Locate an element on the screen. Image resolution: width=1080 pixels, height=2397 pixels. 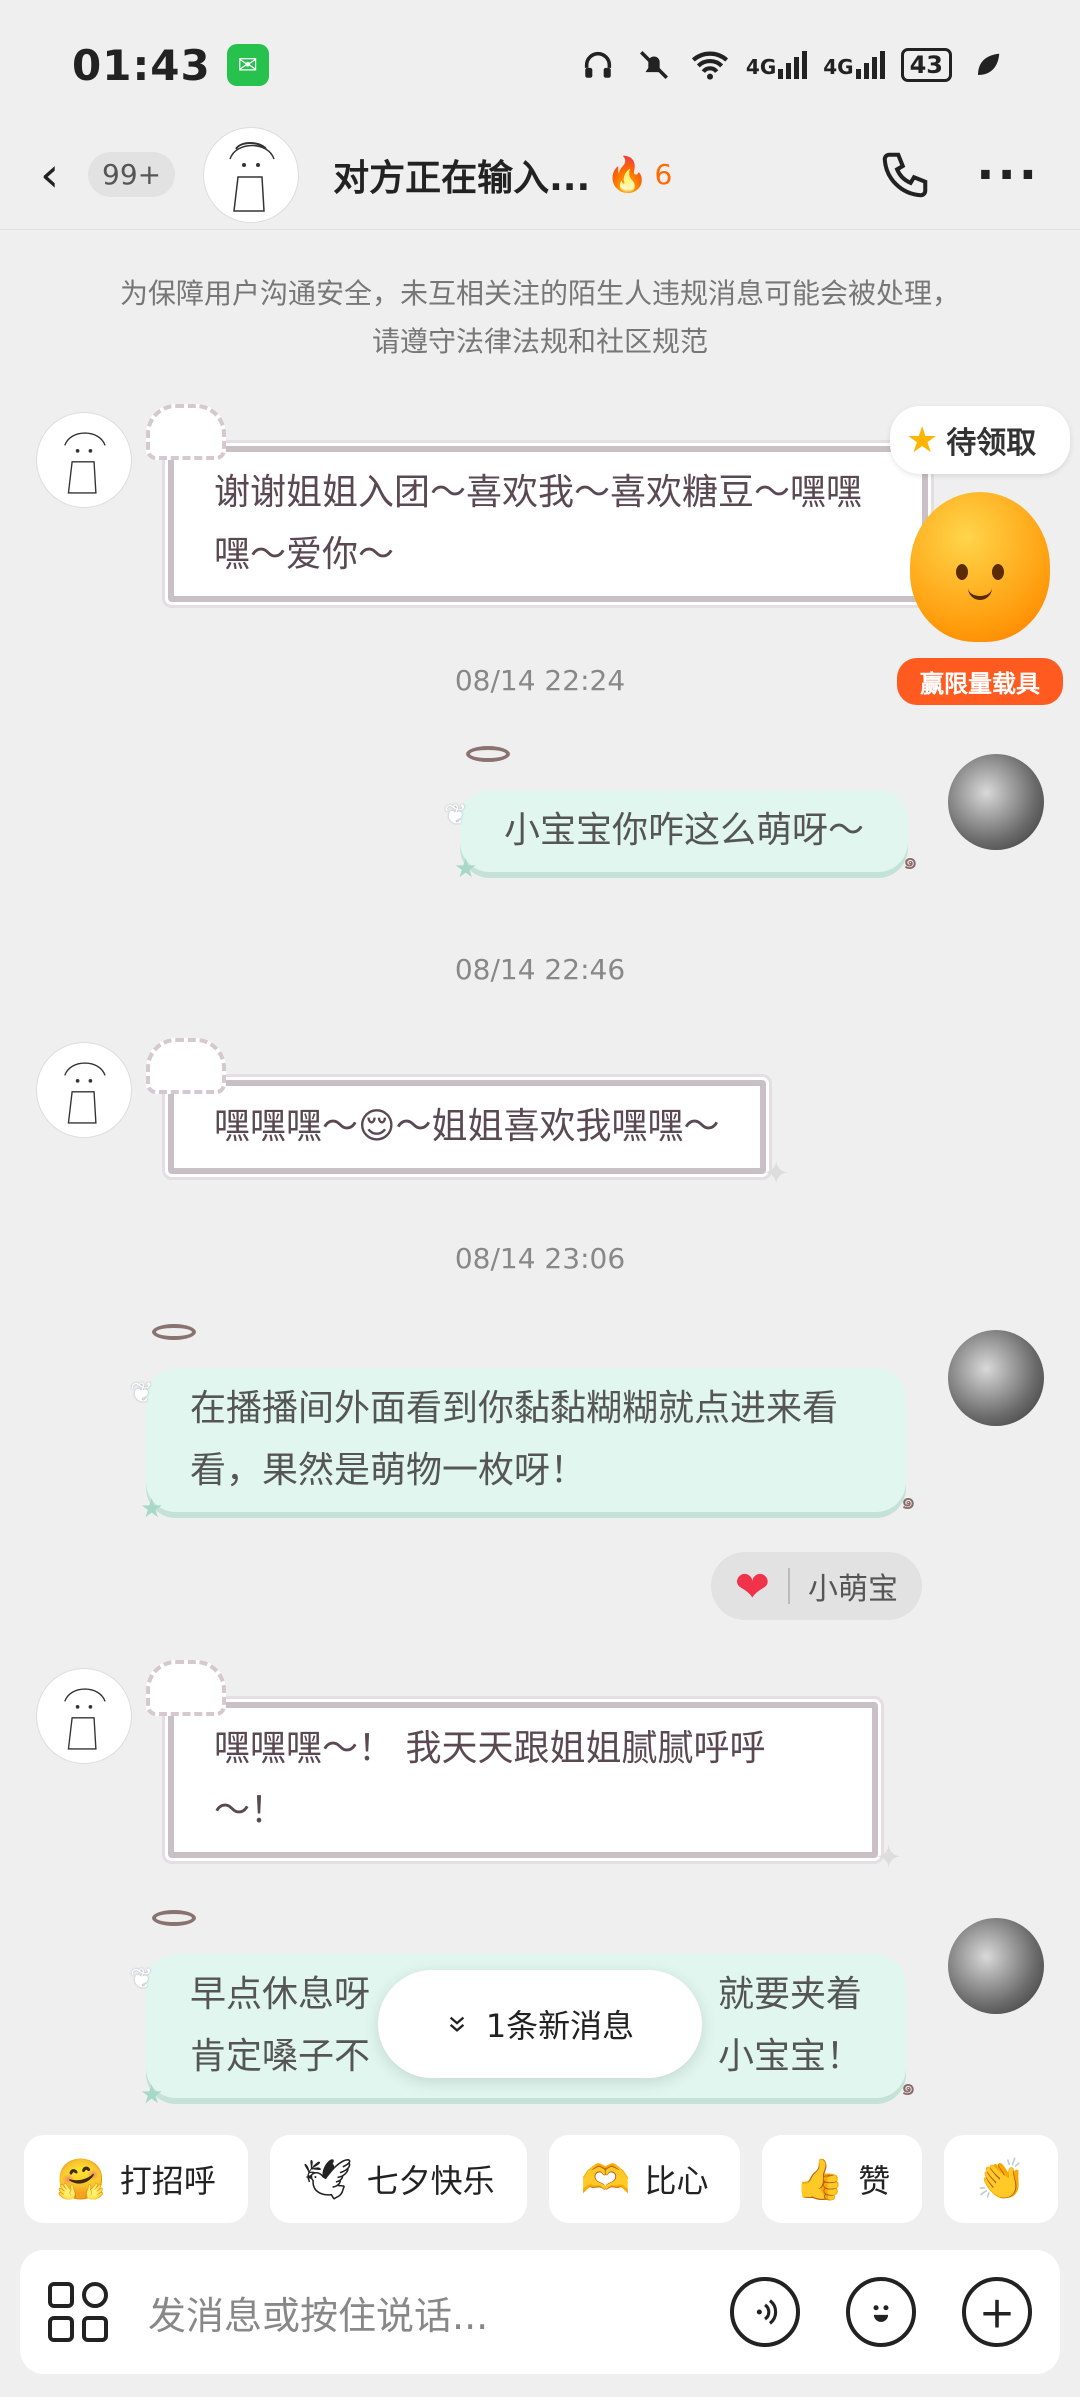
headphones-icon is located at coordinates (598, 65).